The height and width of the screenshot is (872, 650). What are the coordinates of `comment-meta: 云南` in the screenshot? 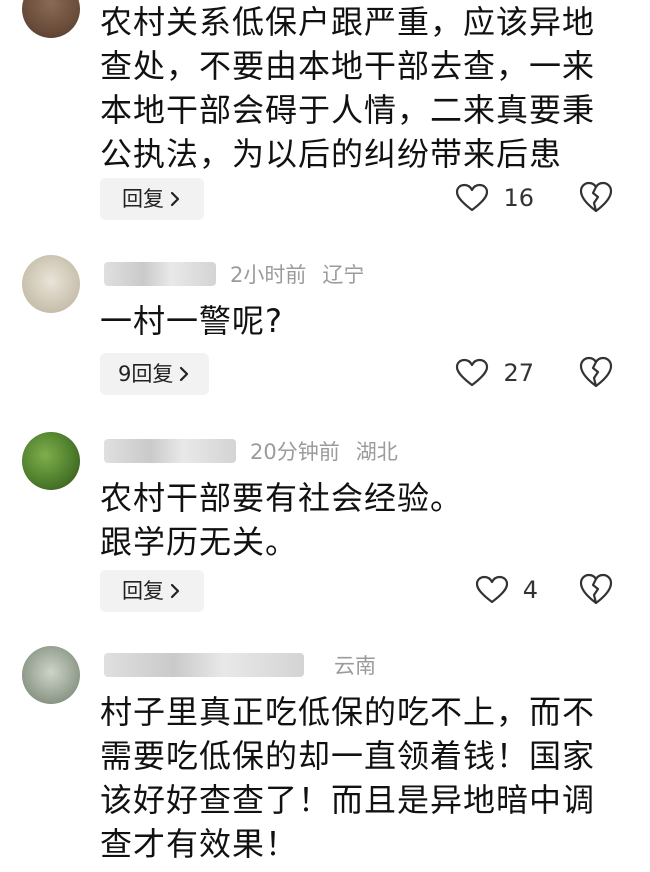 It's located at (240, 665).